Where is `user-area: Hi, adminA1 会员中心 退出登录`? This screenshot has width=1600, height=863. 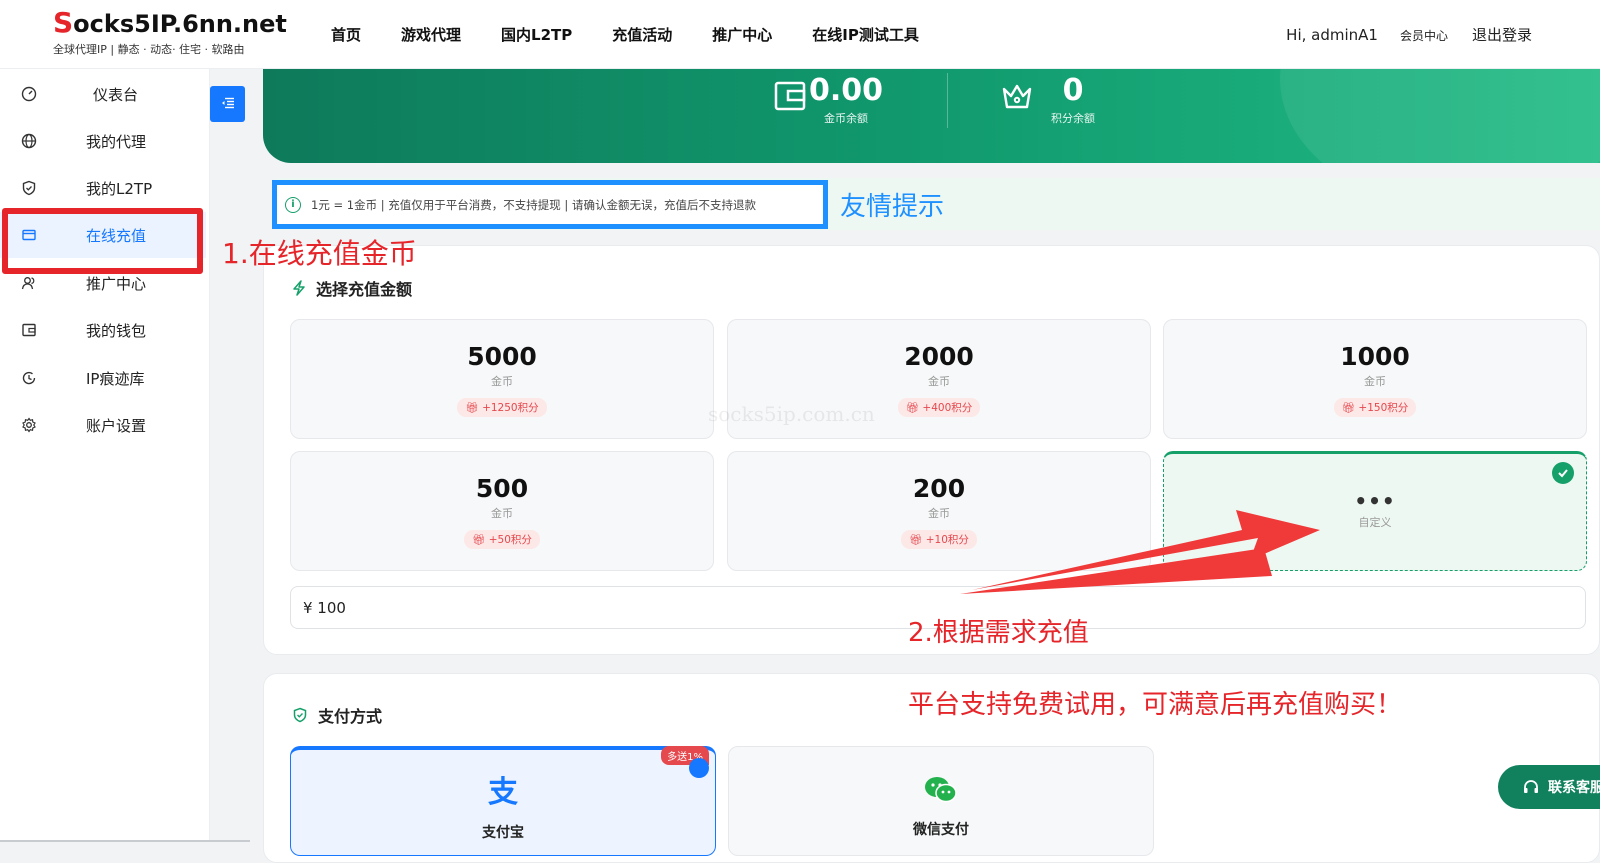 user-area: Hi, adminA1 会员中心 退出登录 is located at coordinates (1409, 34).